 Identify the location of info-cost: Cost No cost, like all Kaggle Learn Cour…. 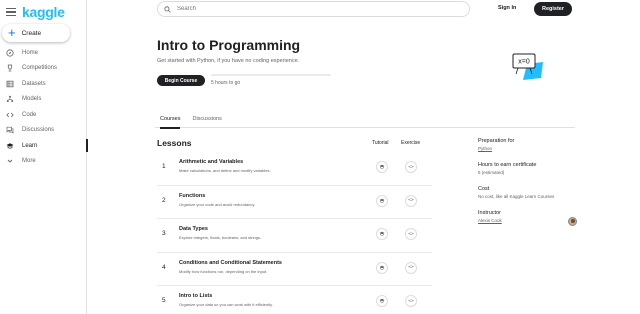
(533, 192).